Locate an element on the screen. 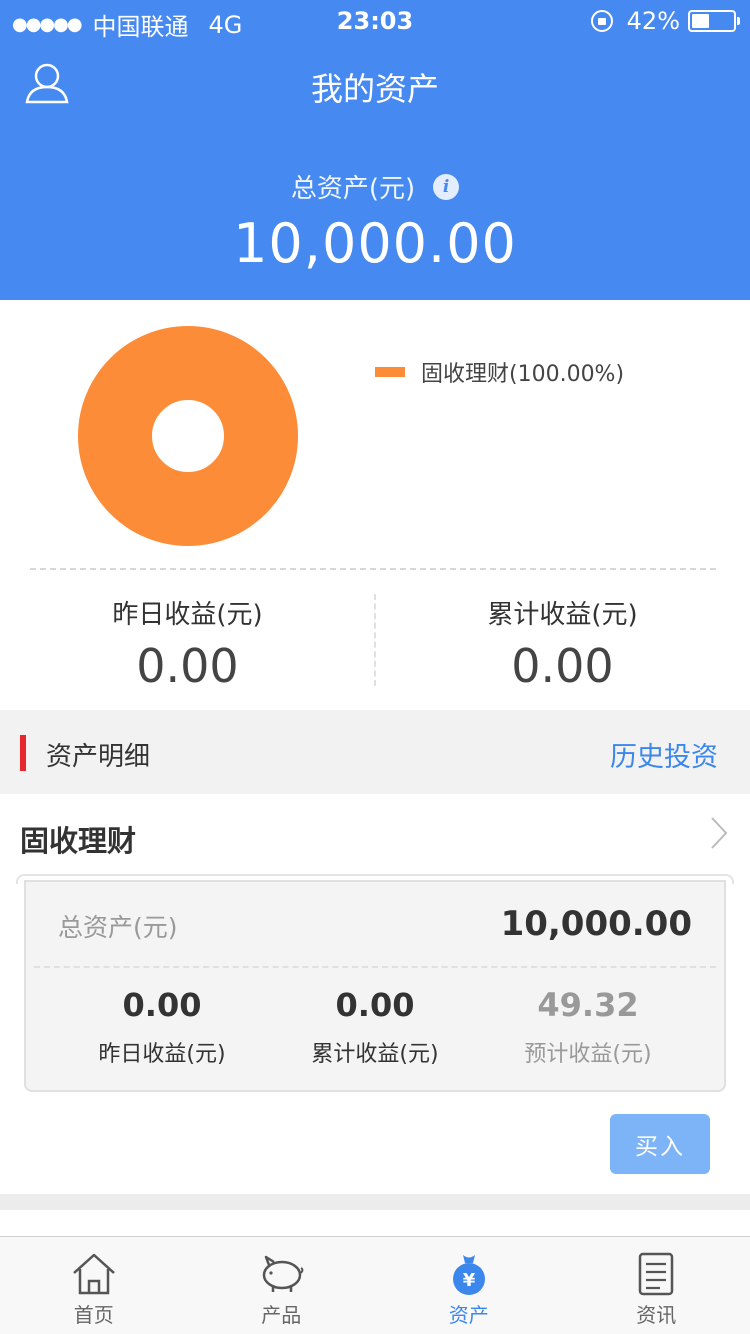 The image size is (750, 1334). donut-slice-固收理财 is located at coordinates (188, 436).